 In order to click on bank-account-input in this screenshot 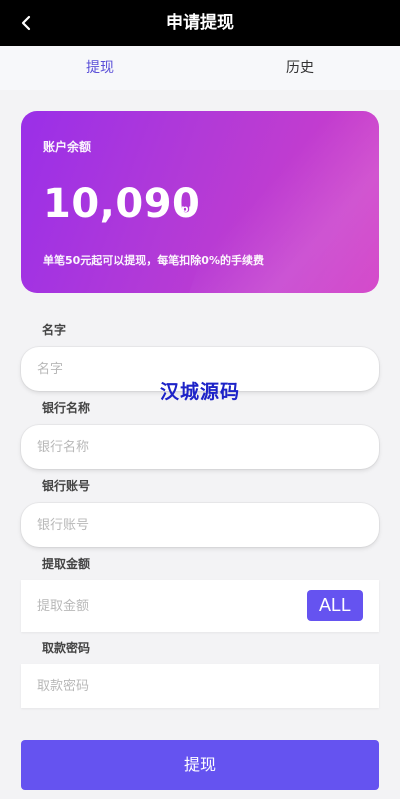, I will do `click(200, 525)`.